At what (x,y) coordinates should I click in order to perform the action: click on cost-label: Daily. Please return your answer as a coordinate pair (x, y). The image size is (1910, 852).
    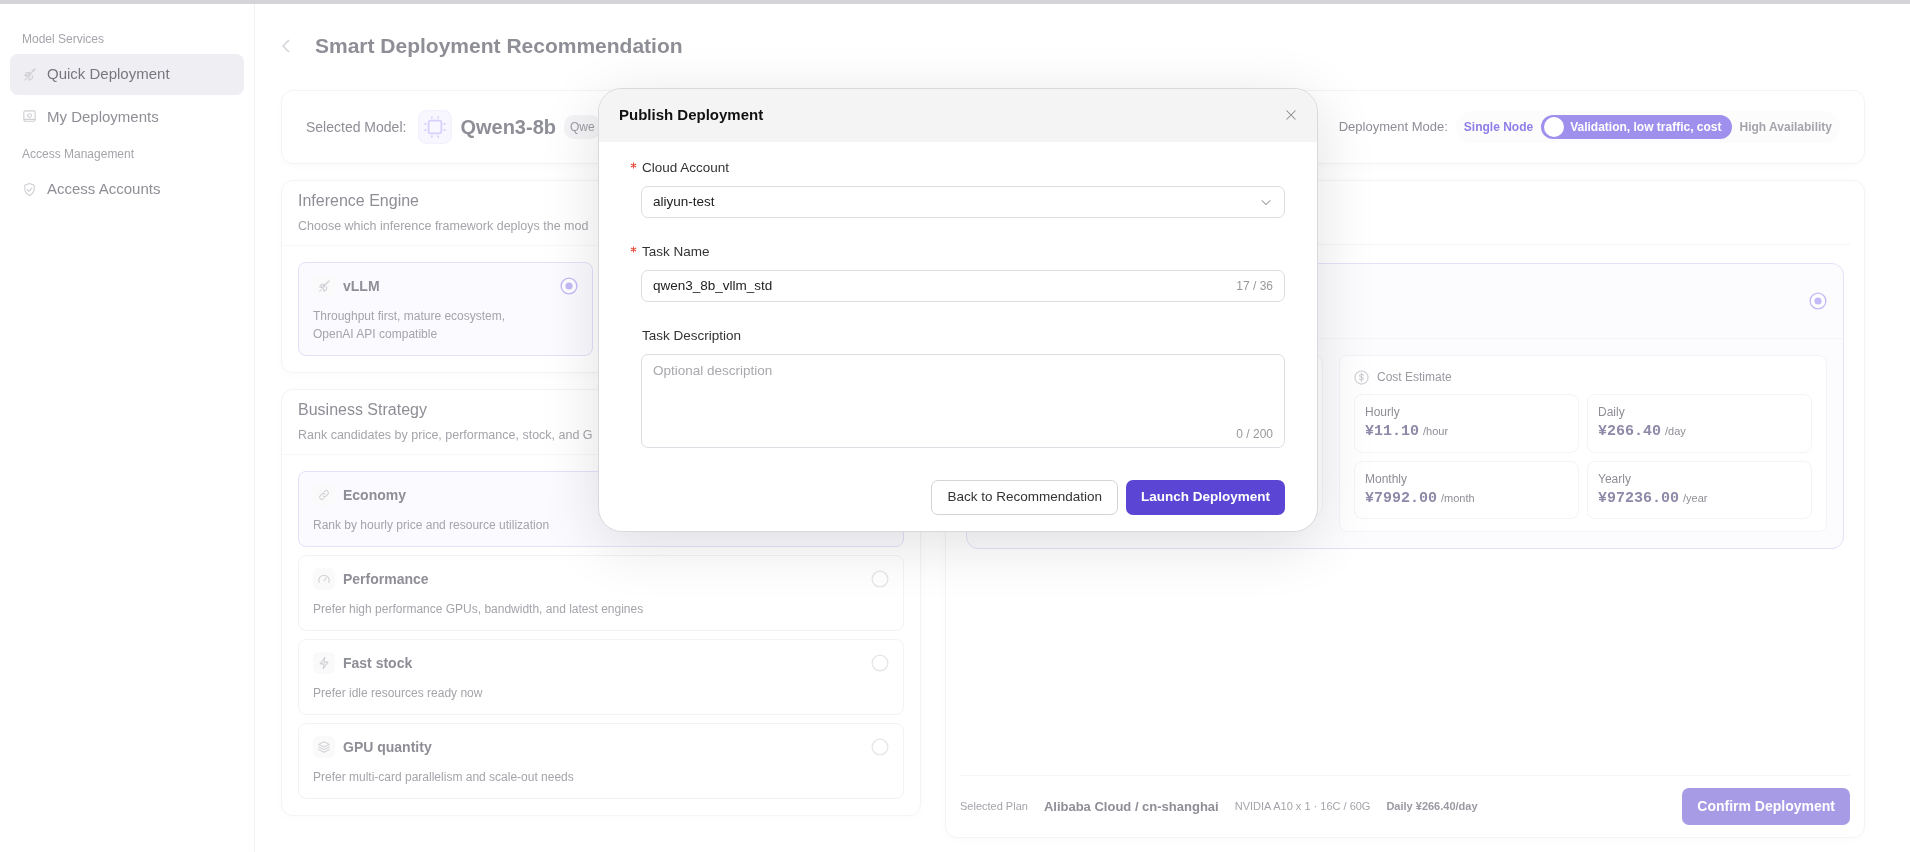
    Looking at the image, I should click on (1612, 412).